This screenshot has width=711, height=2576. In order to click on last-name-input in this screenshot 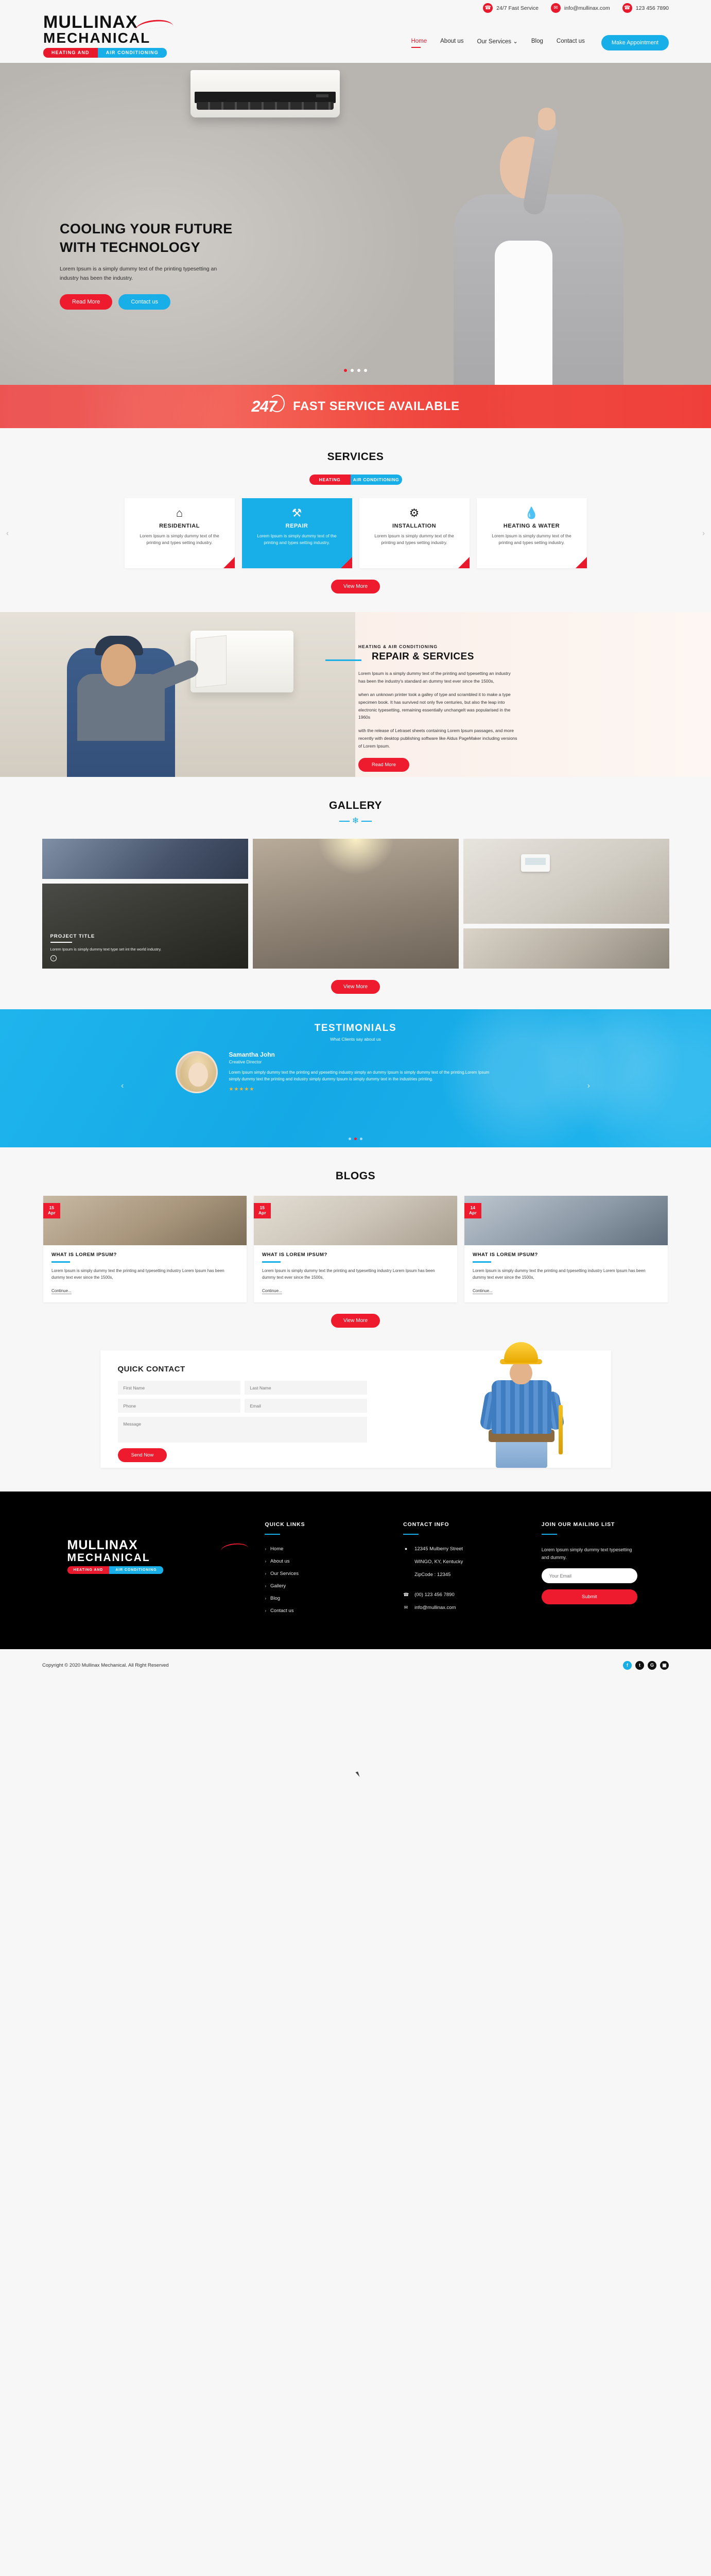, I will do `click(305, 1388)`.